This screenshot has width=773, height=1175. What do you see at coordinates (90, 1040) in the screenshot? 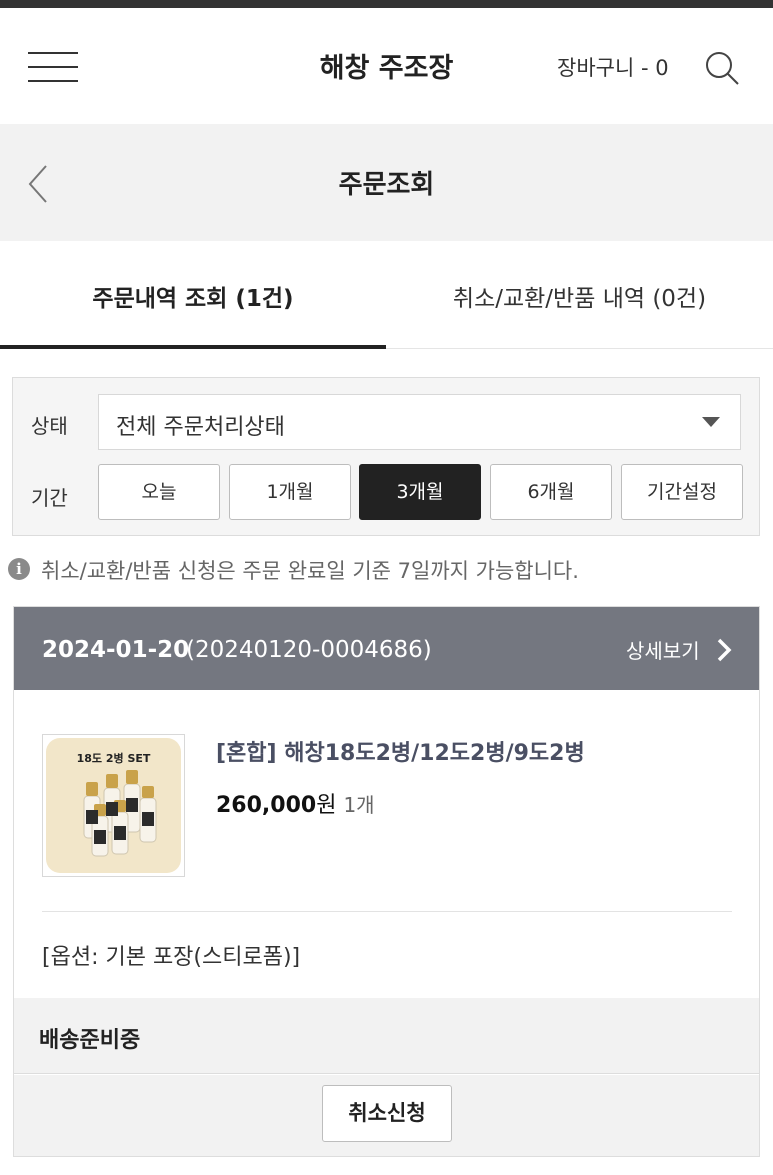
I see `shipping-status: 배송준비중` at bounding box center [90, 1040].